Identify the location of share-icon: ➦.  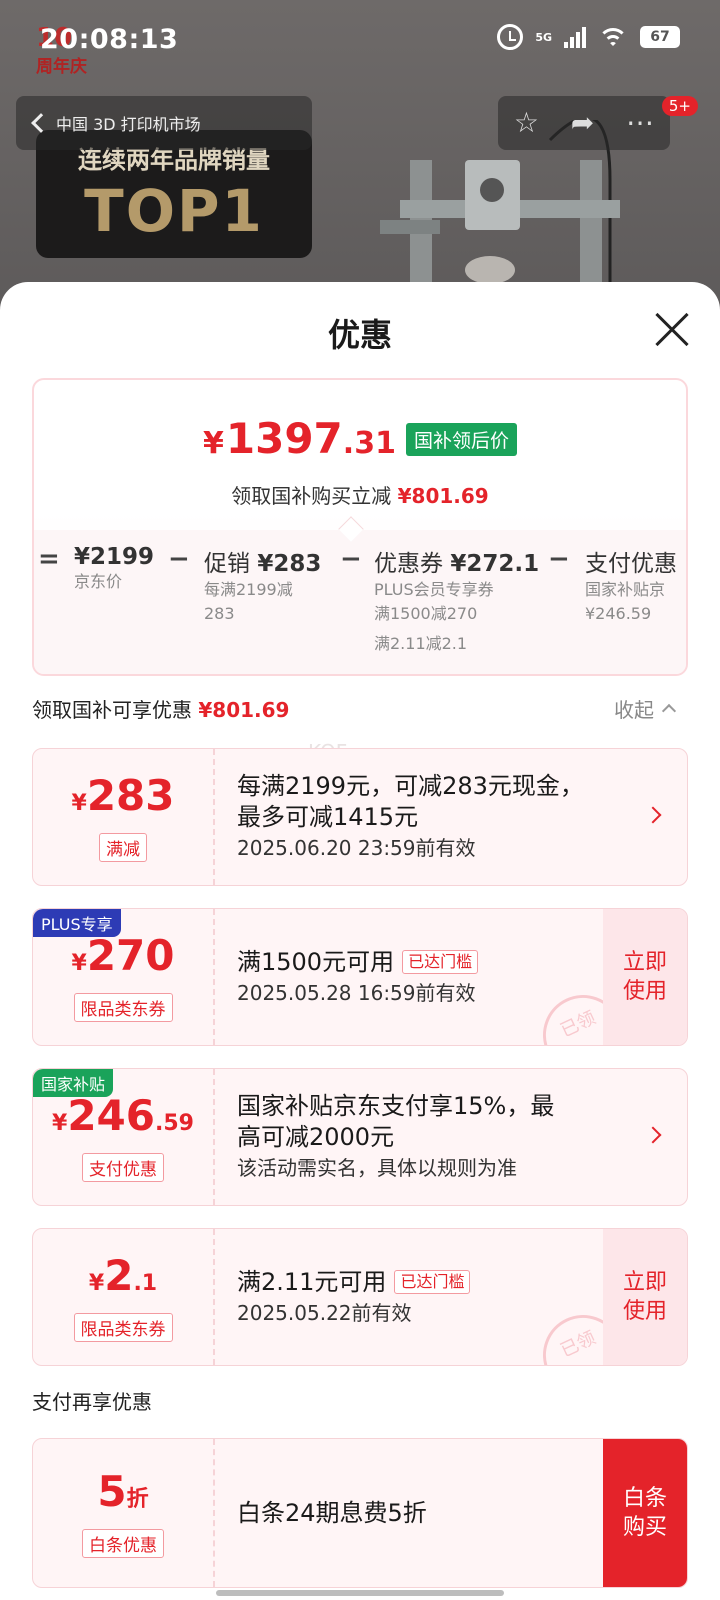
(582, 123).